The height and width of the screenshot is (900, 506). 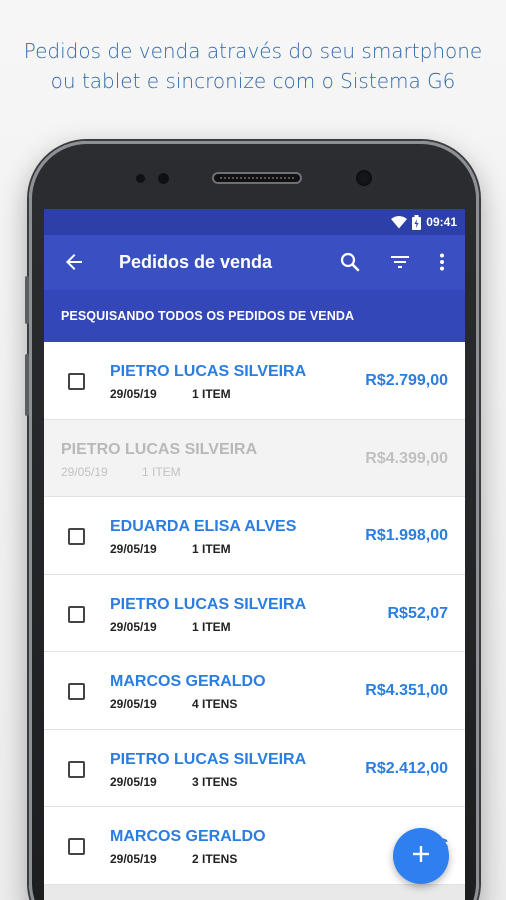 What do you see at coordinates (364, 178) in the screenshot?
I see `front-camera` at bounding box center [364, 178].